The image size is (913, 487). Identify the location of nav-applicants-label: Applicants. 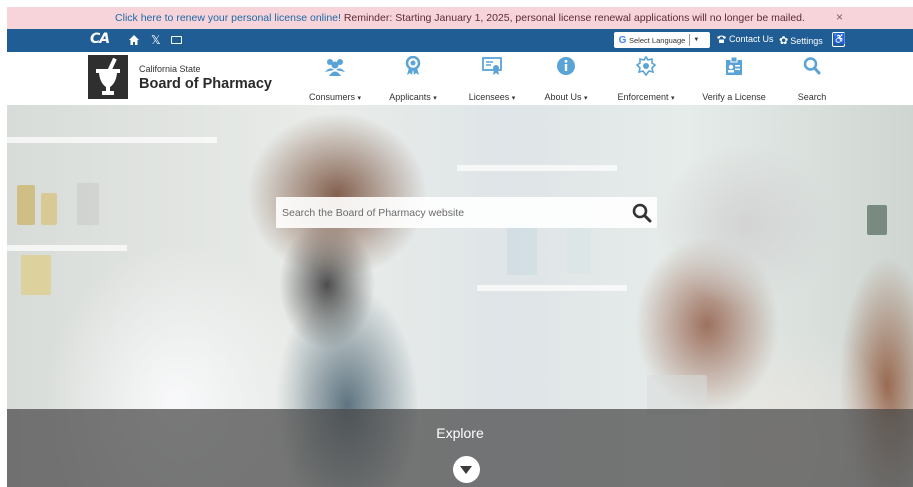
(410, 97).